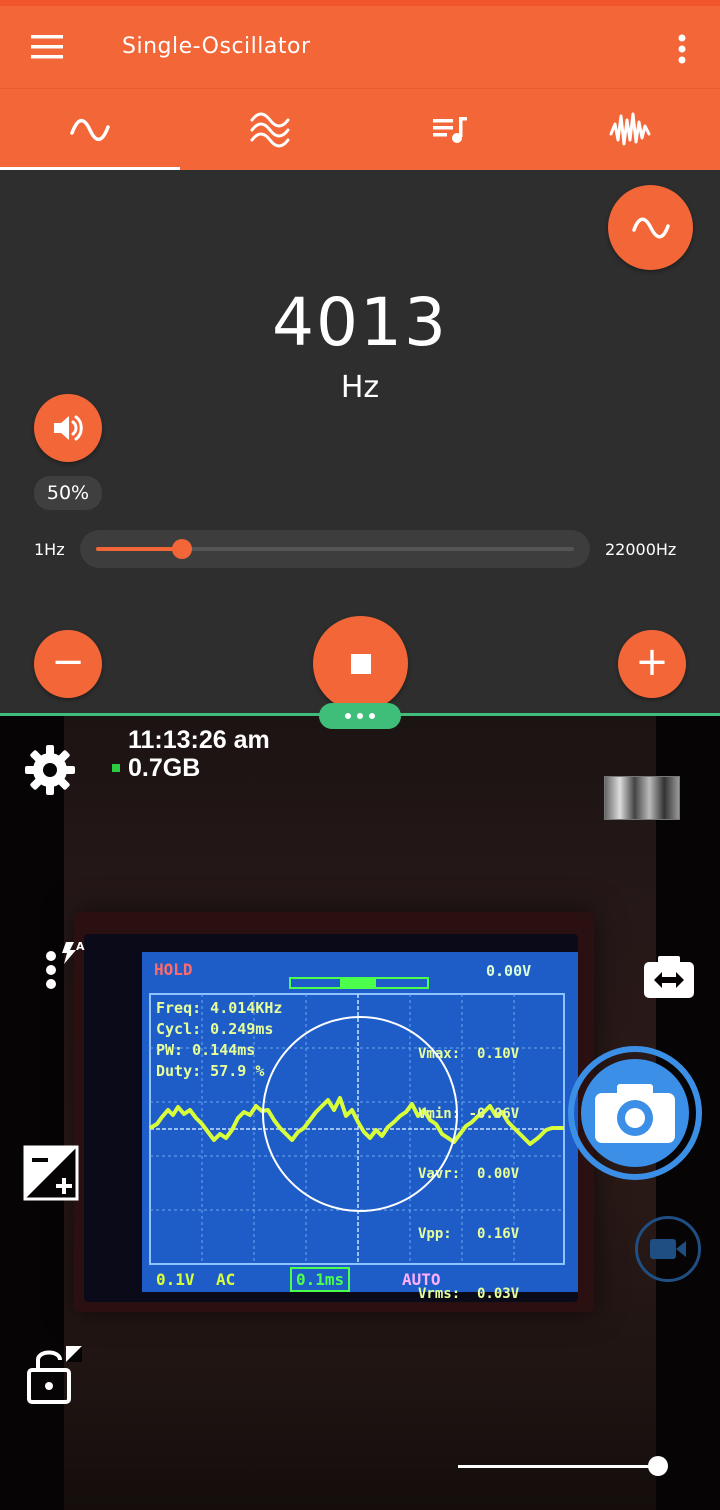 Image resolution: width=720 pixels, height=1510 pixels. I want to click on multi-wave-icon, so click(270, 130).